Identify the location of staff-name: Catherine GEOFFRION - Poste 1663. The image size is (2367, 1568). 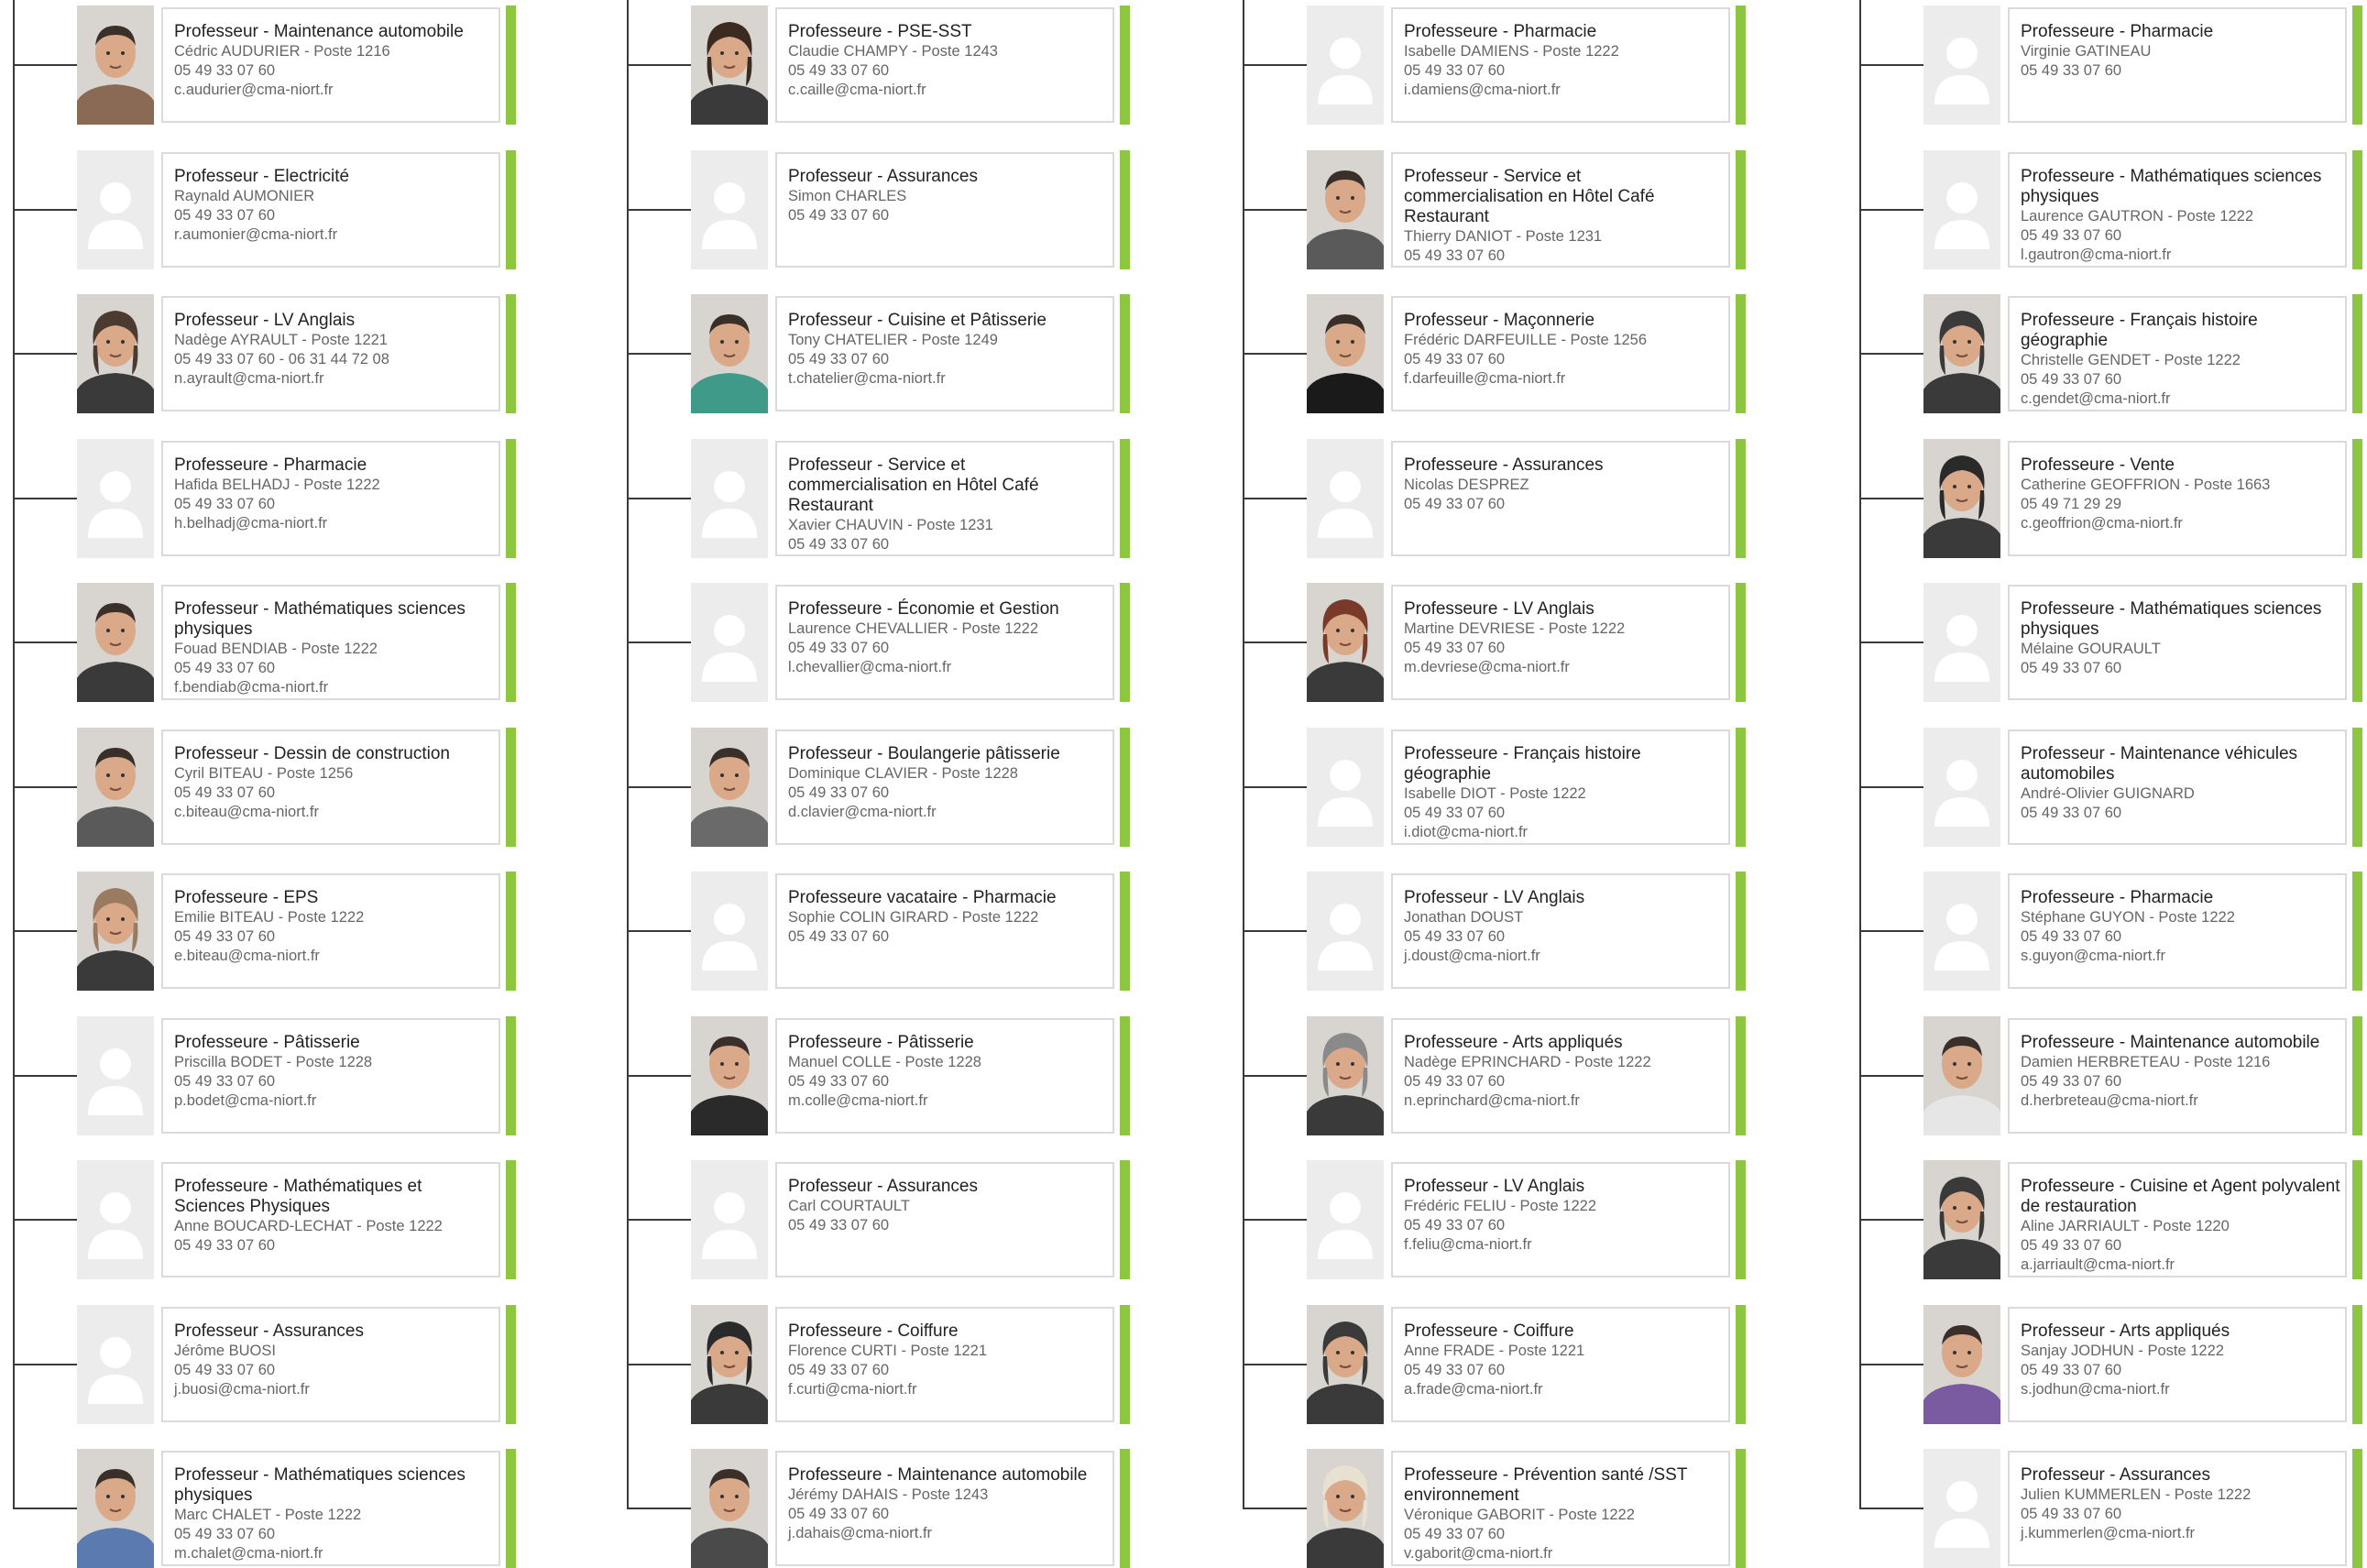
(2146, 485).